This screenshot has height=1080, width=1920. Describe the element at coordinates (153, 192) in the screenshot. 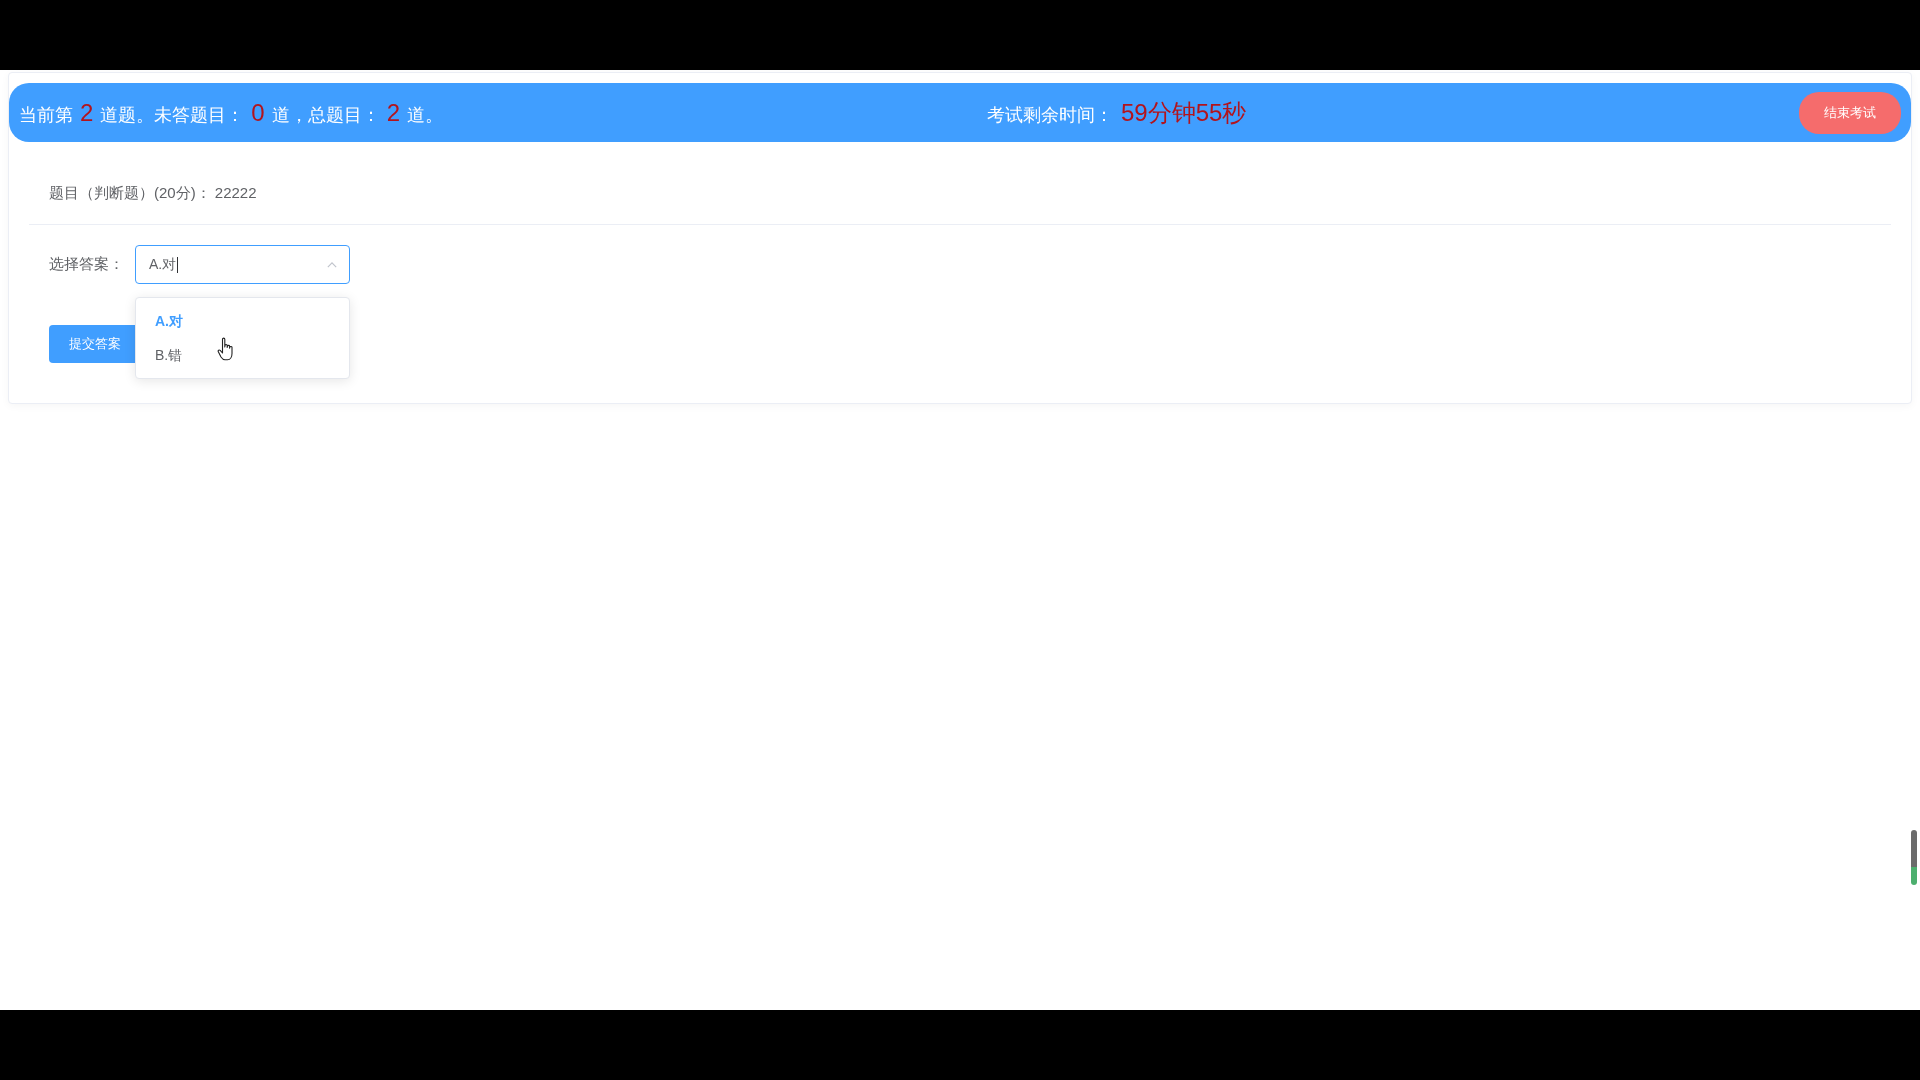

I see `question-text: 题目（判断题）(20分)： 22222` at that location.